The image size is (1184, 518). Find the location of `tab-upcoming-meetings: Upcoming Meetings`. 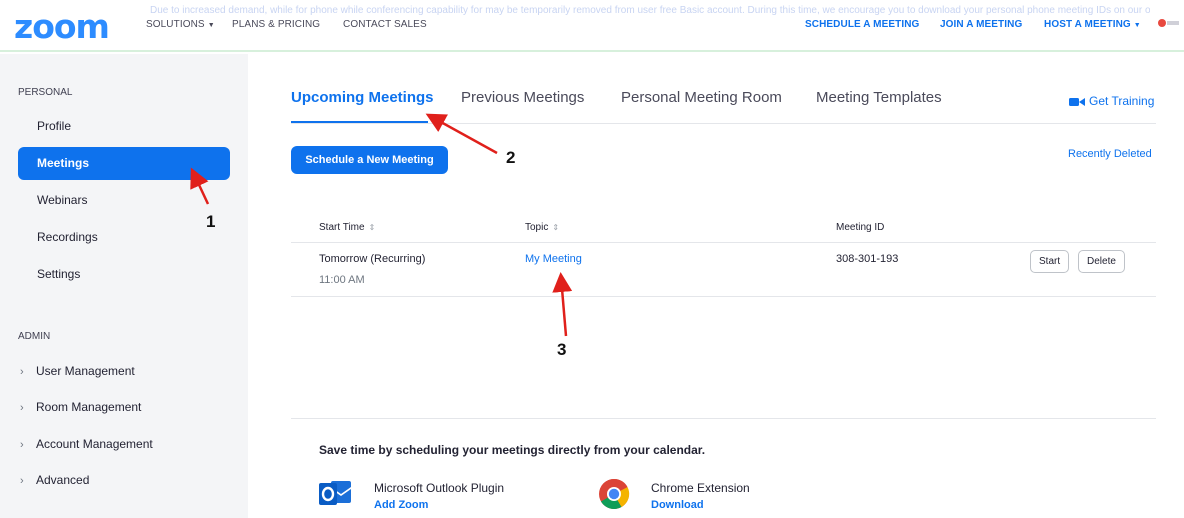

tab-upcoming-meetings: Upcoming Meetings is located at coordinates (362, 97).